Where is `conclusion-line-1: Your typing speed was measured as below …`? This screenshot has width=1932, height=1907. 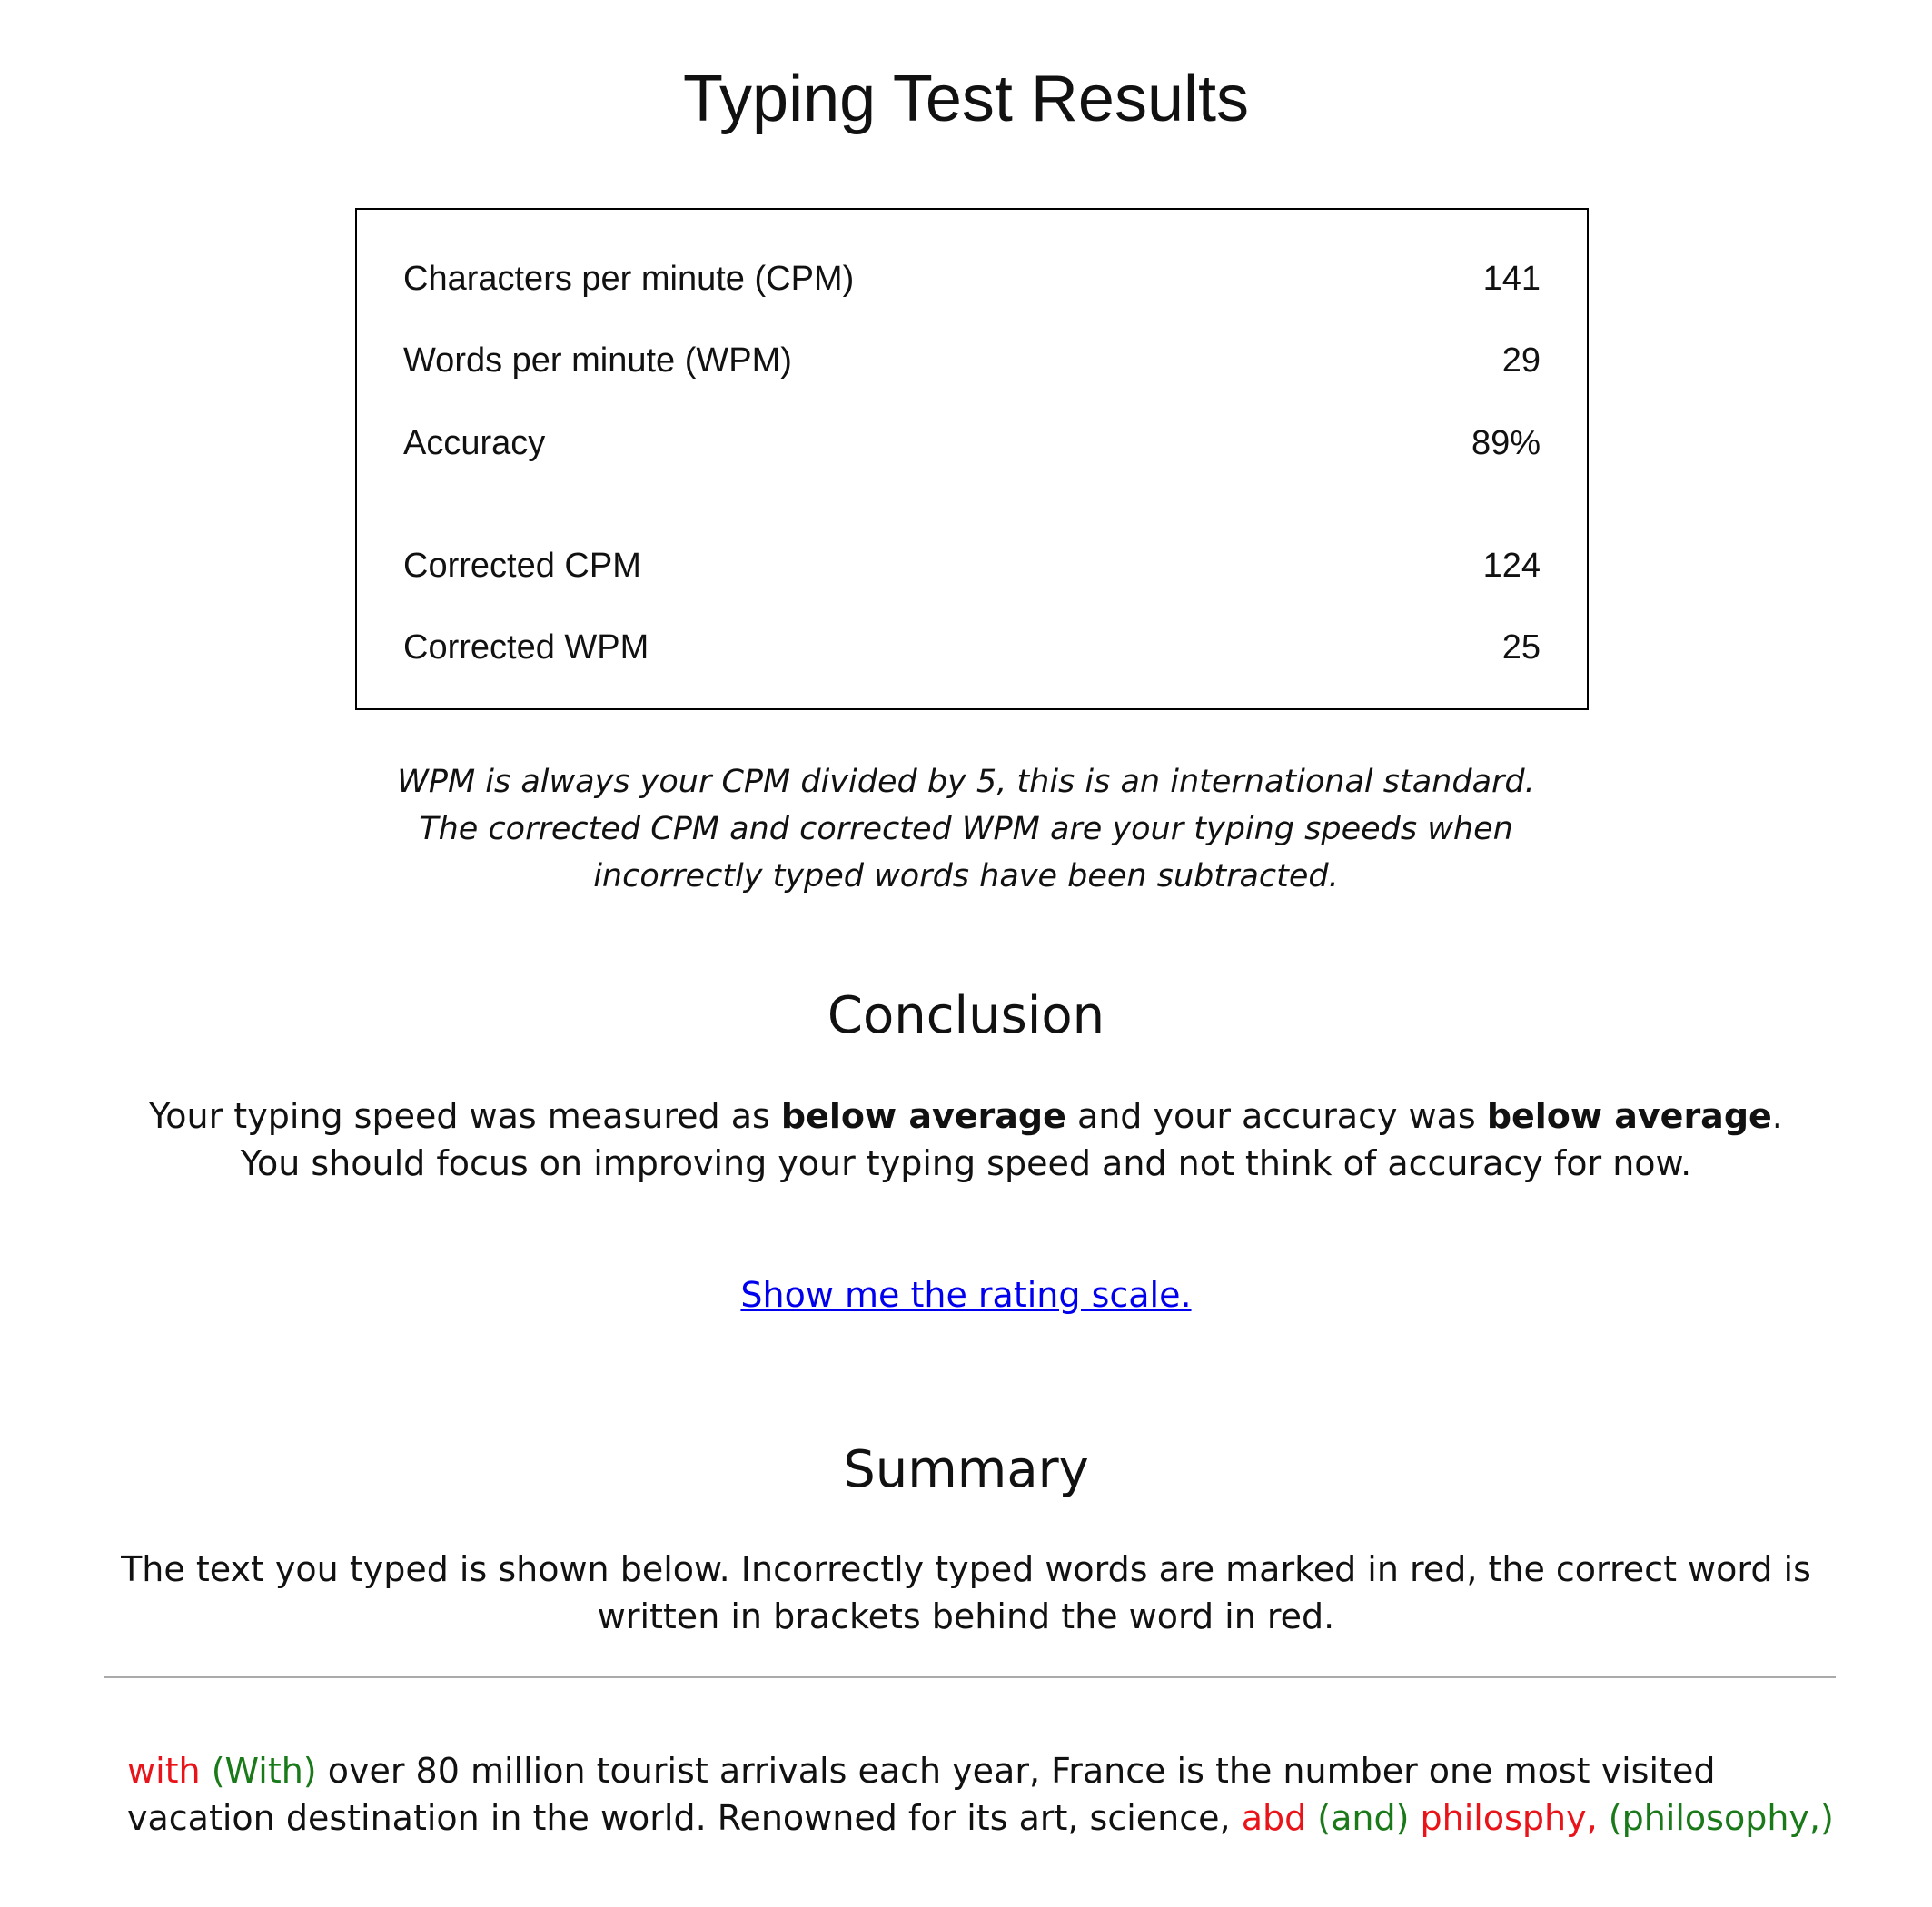
conclusion-line-1: Your typing speed was measured as below … is located at coordinates (966, 1116).